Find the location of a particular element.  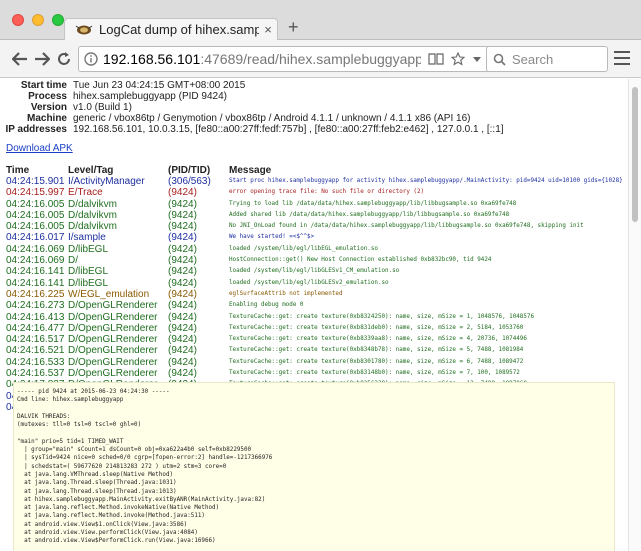

search-placeholder: Search is located at coordinates (533, 59).